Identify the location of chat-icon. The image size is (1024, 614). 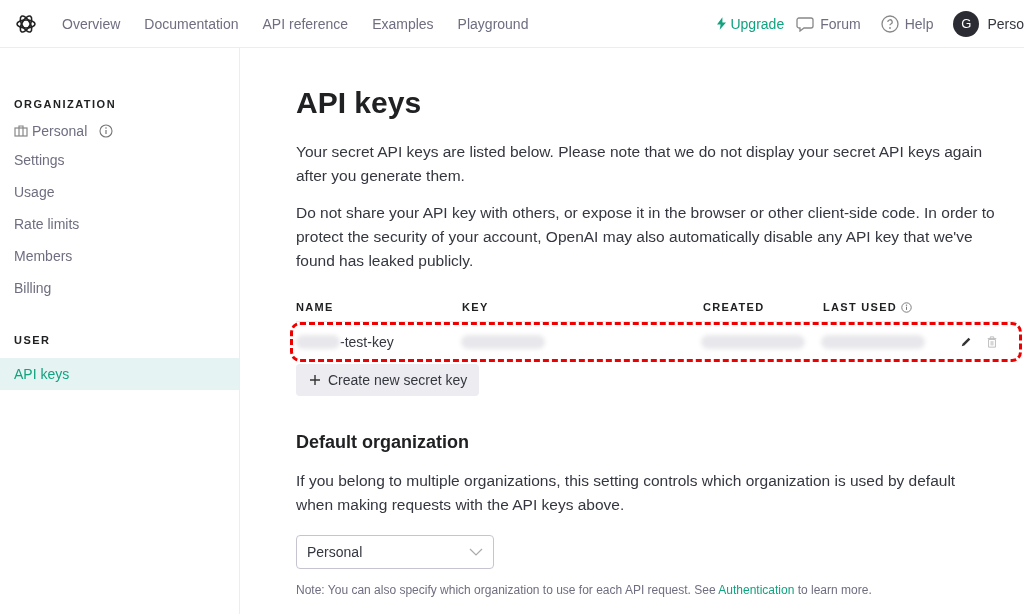
(805, 23).